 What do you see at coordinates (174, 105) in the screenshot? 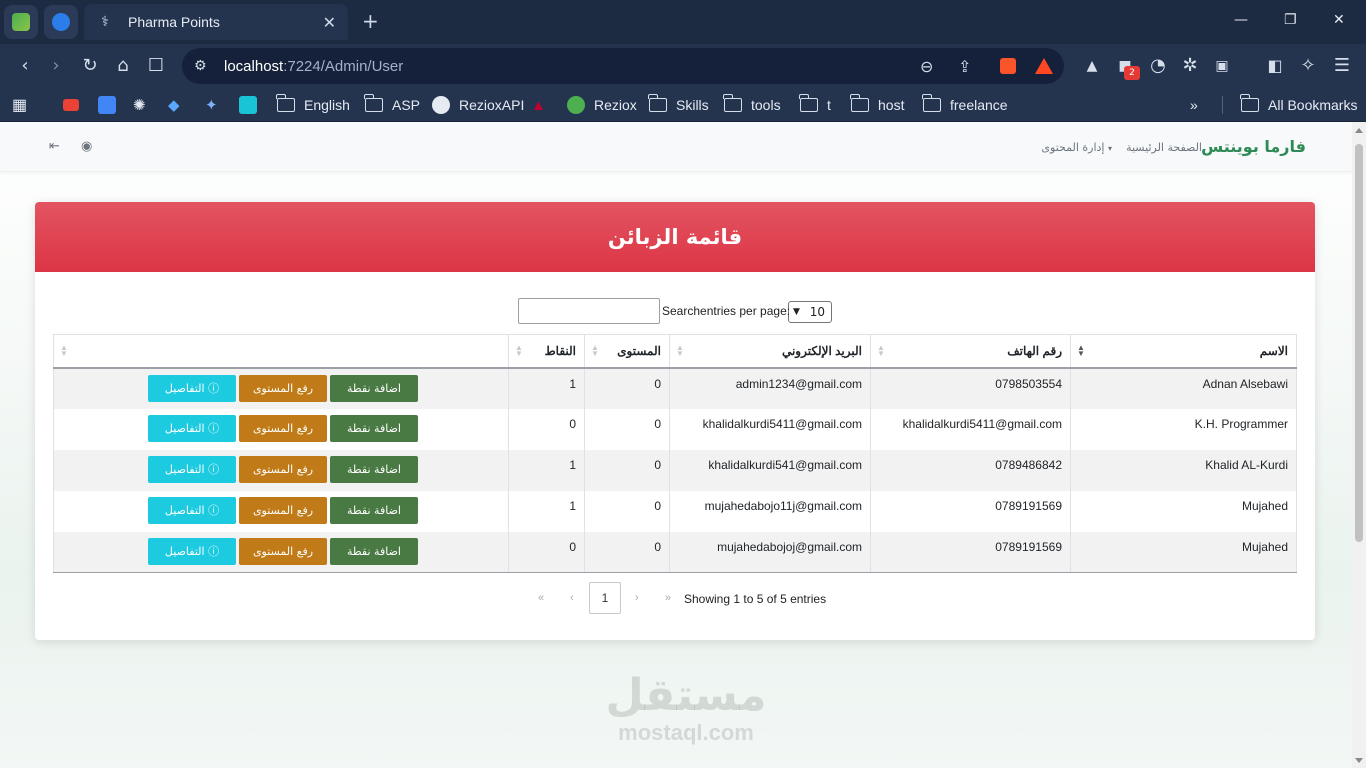
I see `bookmark-site-icon: ◆` at bounding box center [174, 105].